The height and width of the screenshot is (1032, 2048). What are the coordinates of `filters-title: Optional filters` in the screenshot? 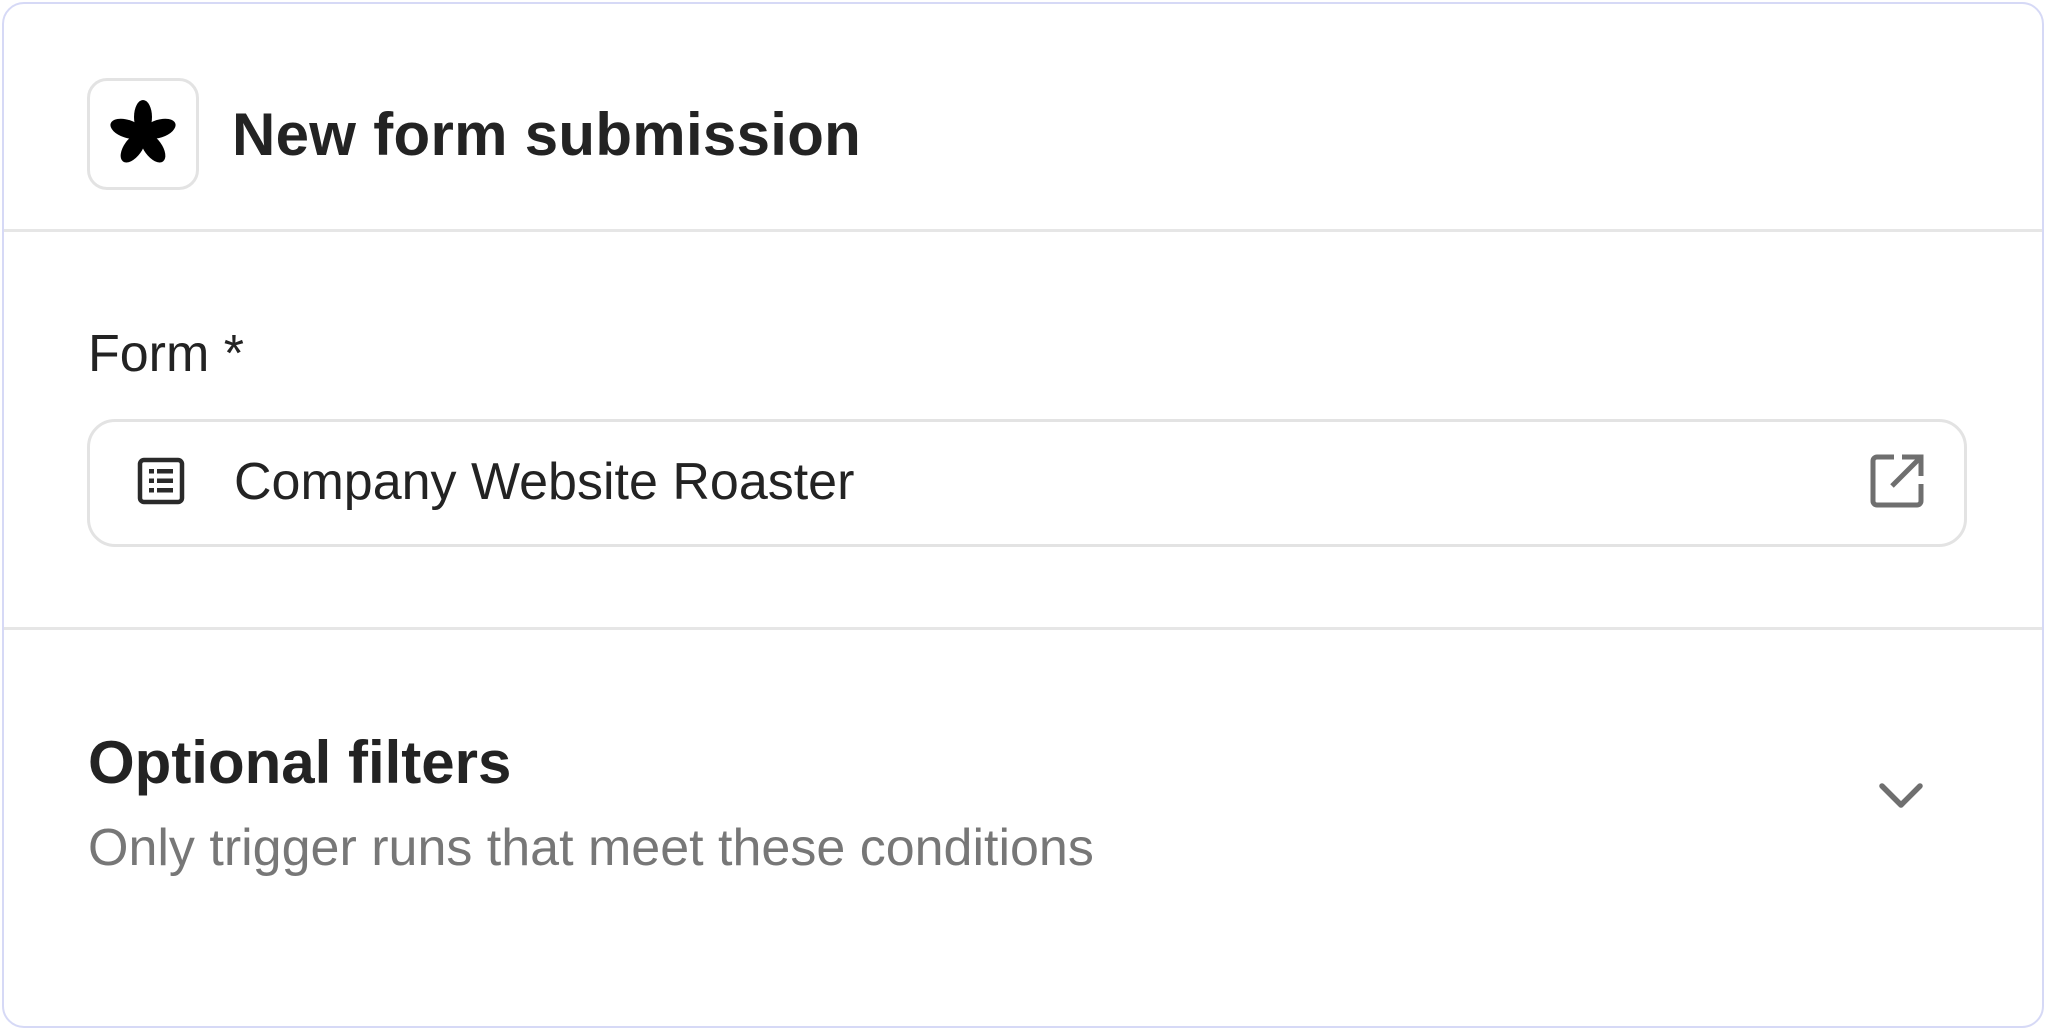 It's located at (300, 762).